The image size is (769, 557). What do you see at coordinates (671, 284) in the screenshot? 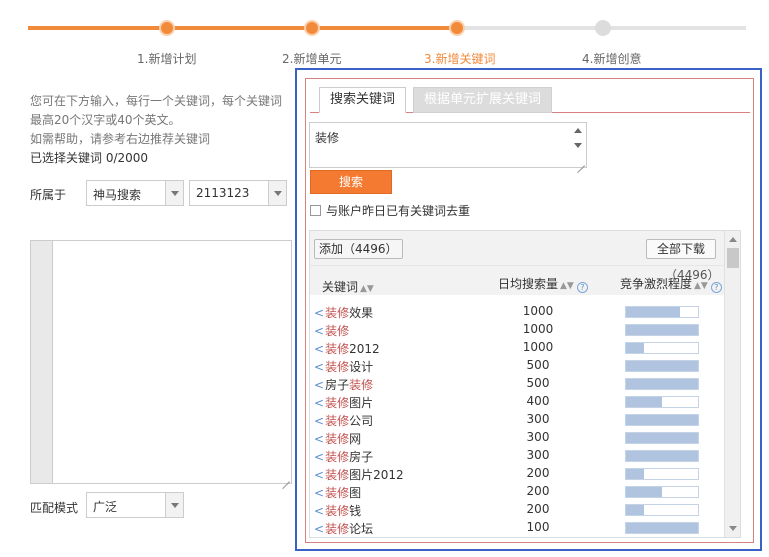
I see `column-competition: 竞争激烈程度 ▲▼?` at bounding box center [671, 284].